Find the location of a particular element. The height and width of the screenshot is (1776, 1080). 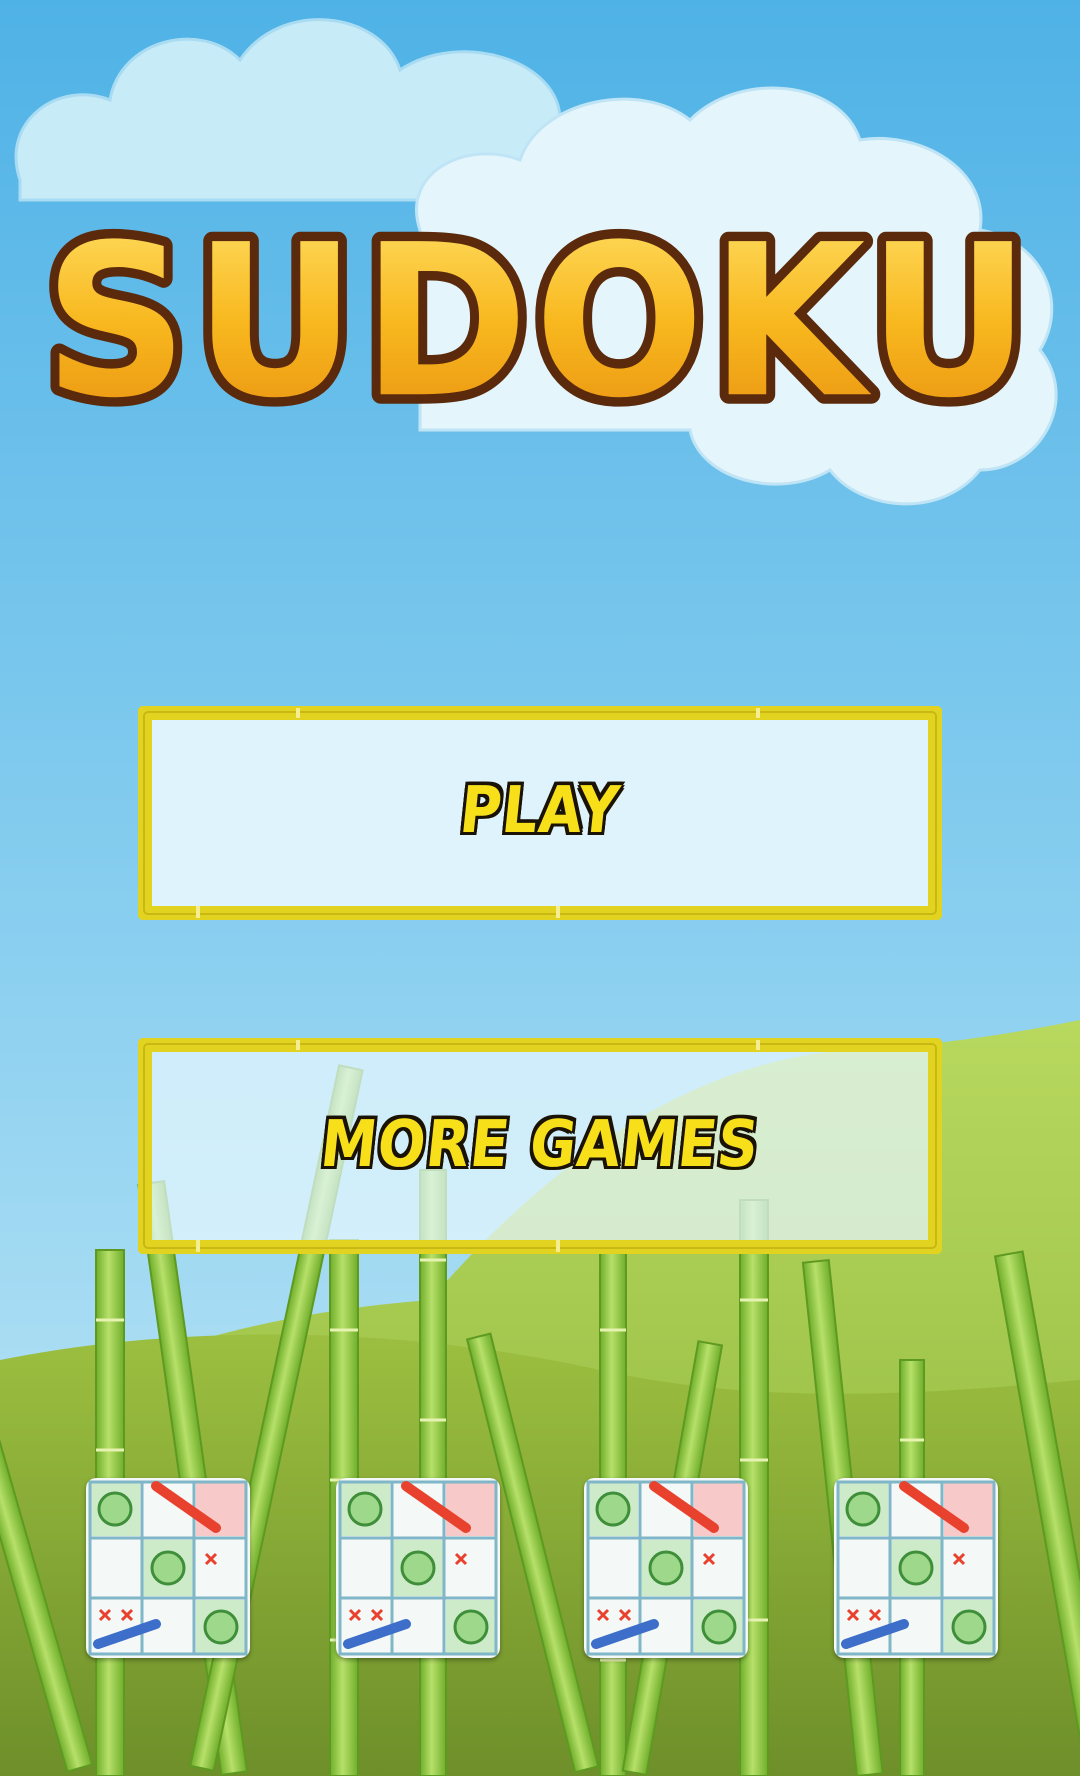

more-games-button-label: MORE GAMES is located at coordinates (540, 1144).